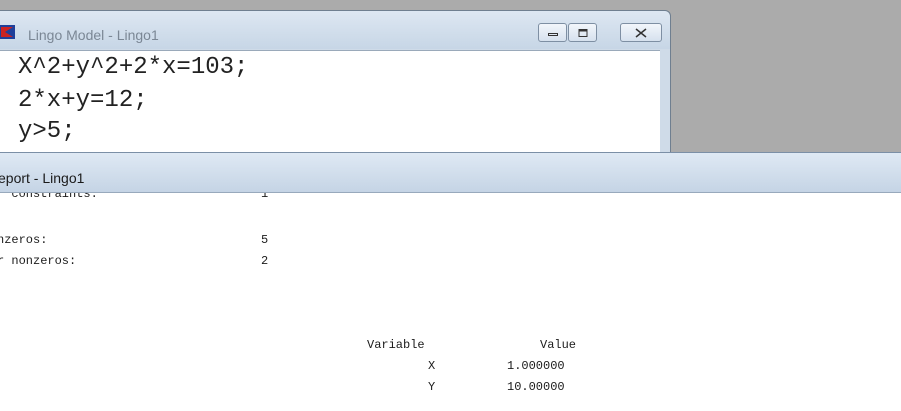 The height and width of the screenshot is (411, 901). Describe the element at coordinates (265, 197) in the screenshot. I see `stat-value: 1` at that location.